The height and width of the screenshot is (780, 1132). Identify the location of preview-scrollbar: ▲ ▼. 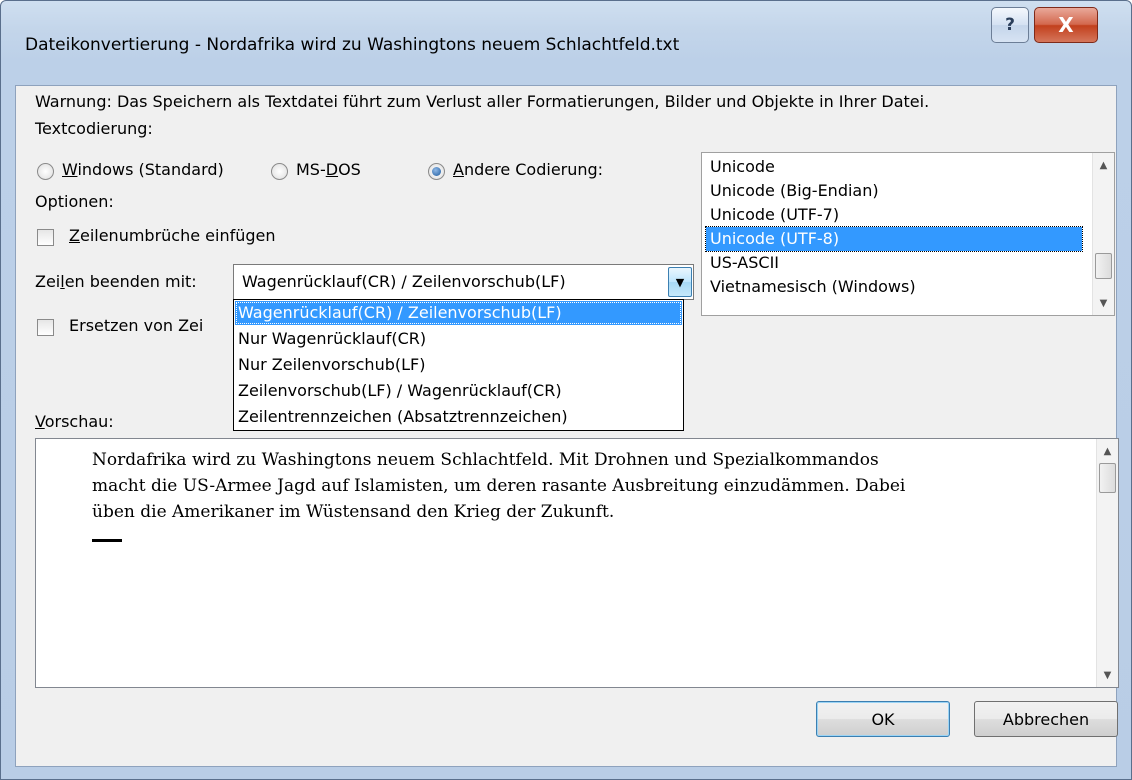
(1107, 563).